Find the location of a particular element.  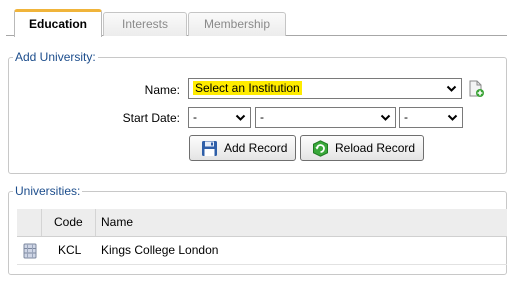

tab-education: Education is located at coordinates (58, 23).